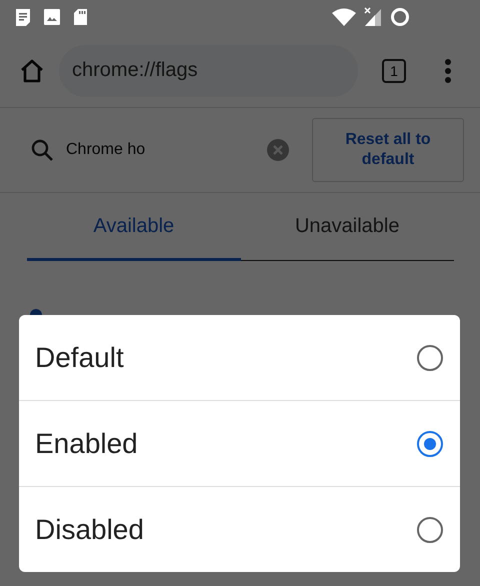 The height and width of the screenshot is (586, 480). I want to click on reset-button: Reset all to default, so click(388, 150).